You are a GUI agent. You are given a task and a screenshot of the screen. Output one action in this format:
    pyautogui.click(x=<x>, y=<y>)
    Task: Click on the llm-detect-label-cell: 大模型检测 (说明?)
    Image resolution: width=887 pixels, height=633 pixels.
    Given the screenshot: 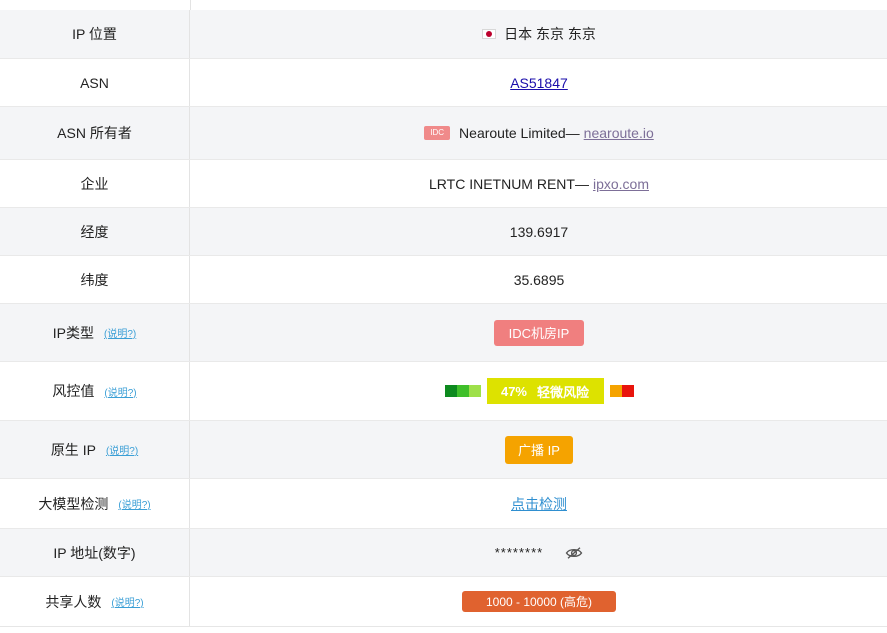 What is the action you would take?
    pyautogui.click(x=95, y=503)
    